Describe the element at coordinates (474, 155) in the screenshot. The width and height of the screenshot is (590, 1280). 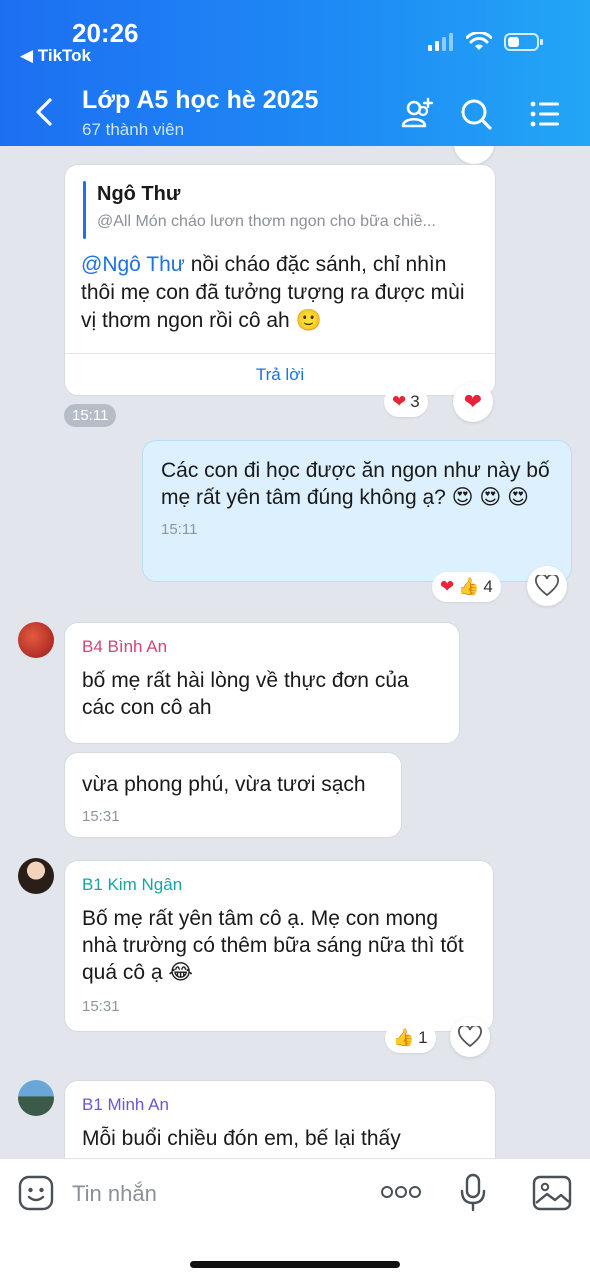
I see `reaction-button-partial` at that location.